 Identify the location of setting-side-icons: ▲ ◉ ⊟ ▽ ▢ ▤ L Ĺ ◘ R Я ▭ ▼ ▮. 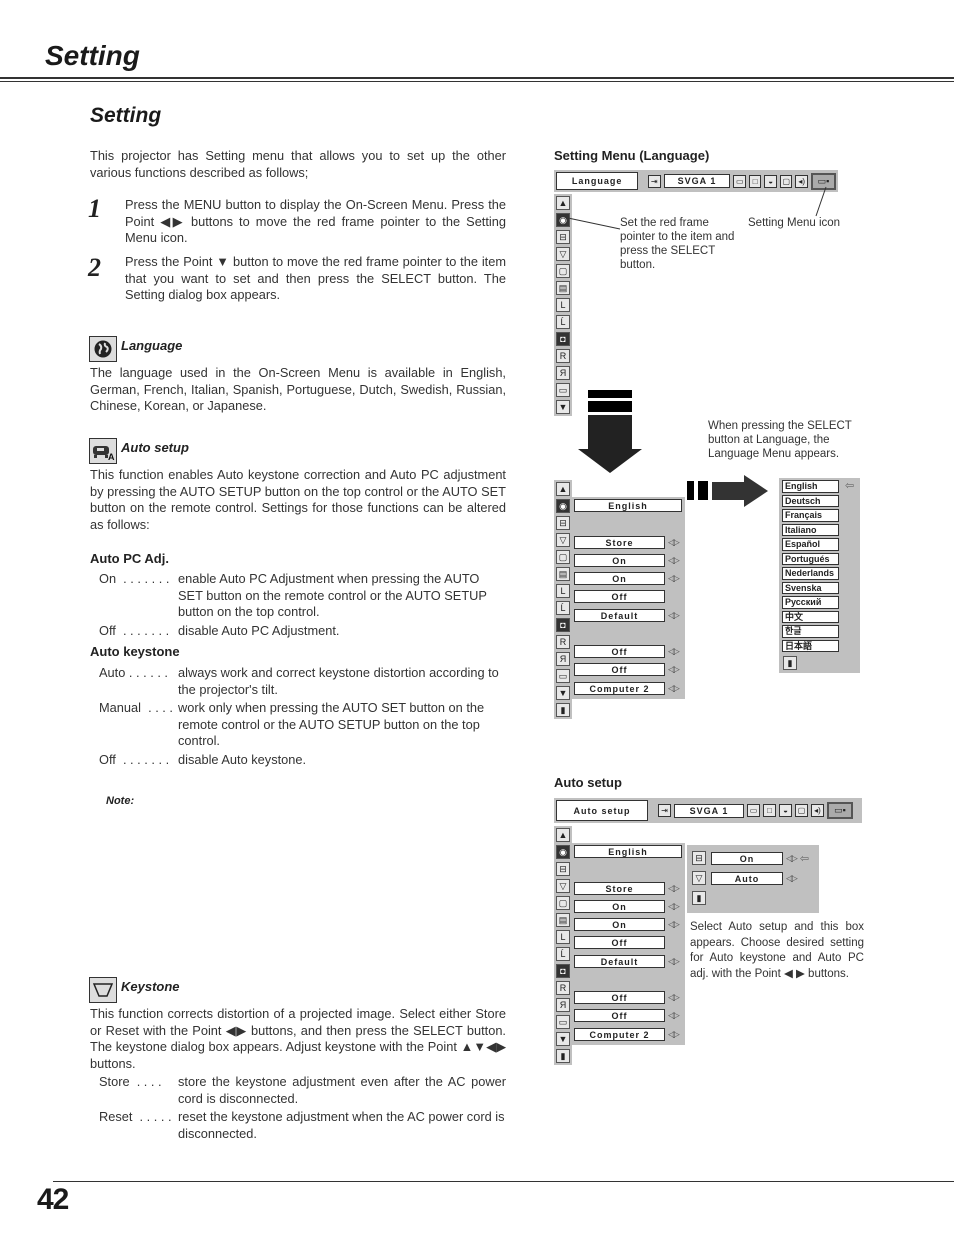
(563, 599).